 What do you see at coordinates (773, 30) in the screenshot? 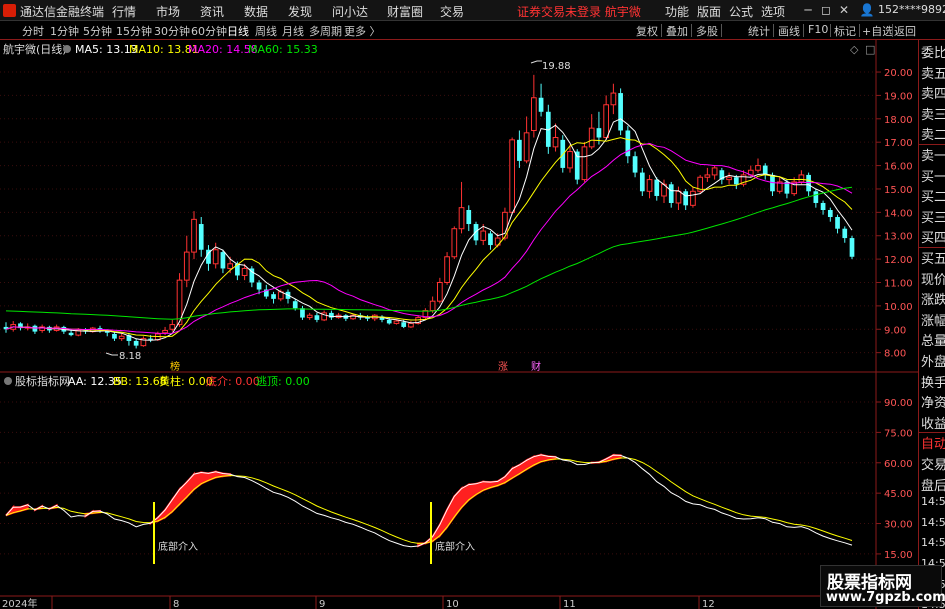
I see `toolbar-divider` at bounding box center [773, 30].